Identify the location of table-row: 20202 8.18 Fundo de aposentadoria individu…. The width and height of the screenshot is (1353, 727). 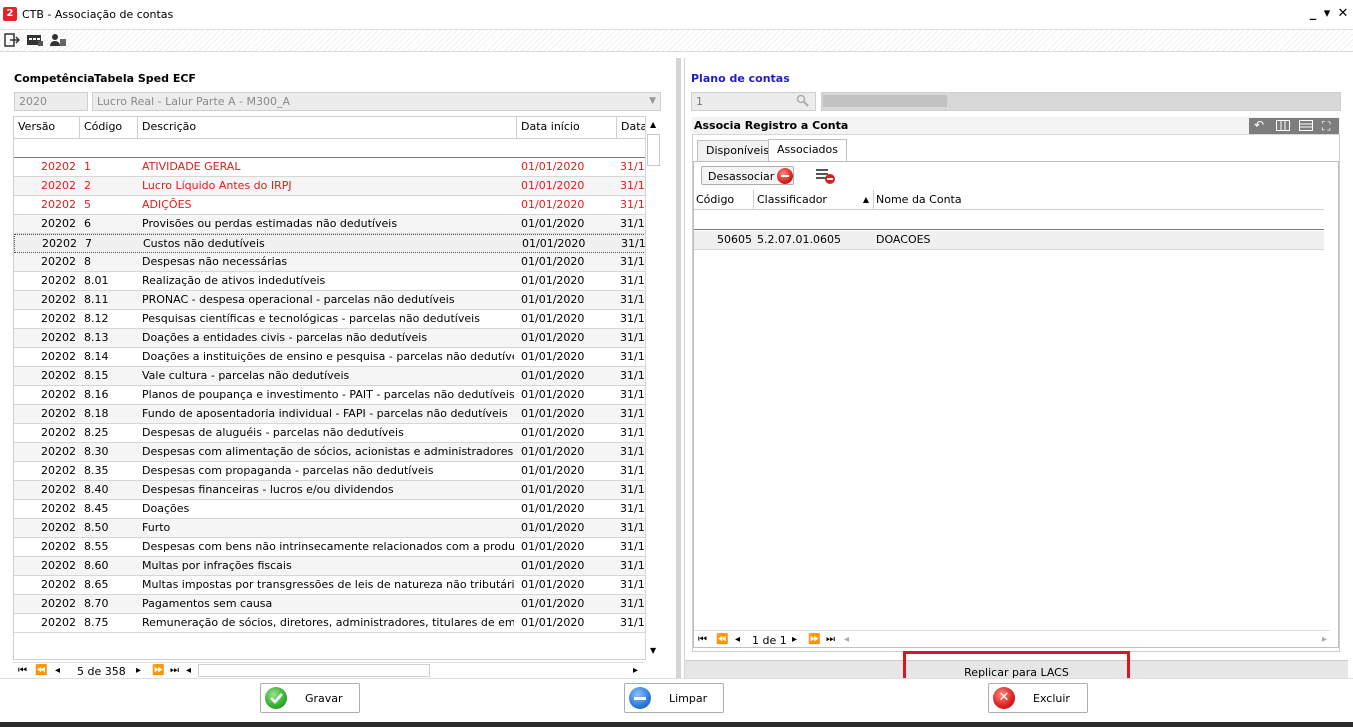
(330, 414).